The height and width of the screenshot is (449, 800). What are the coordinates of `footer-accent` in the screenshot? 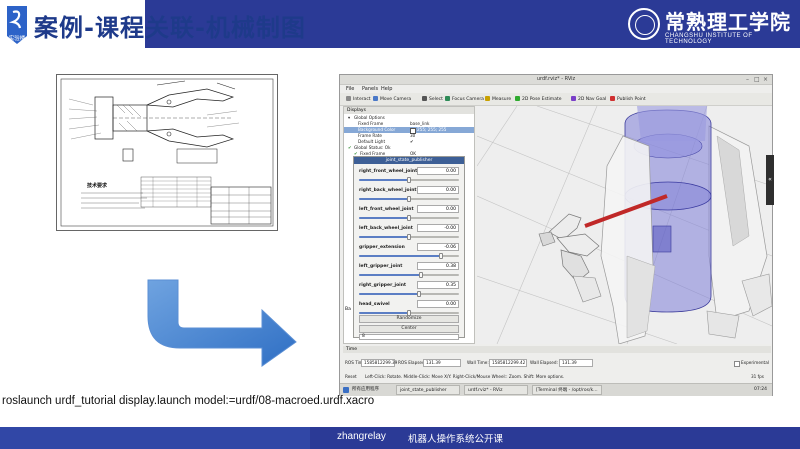 It's located at (155, 438).